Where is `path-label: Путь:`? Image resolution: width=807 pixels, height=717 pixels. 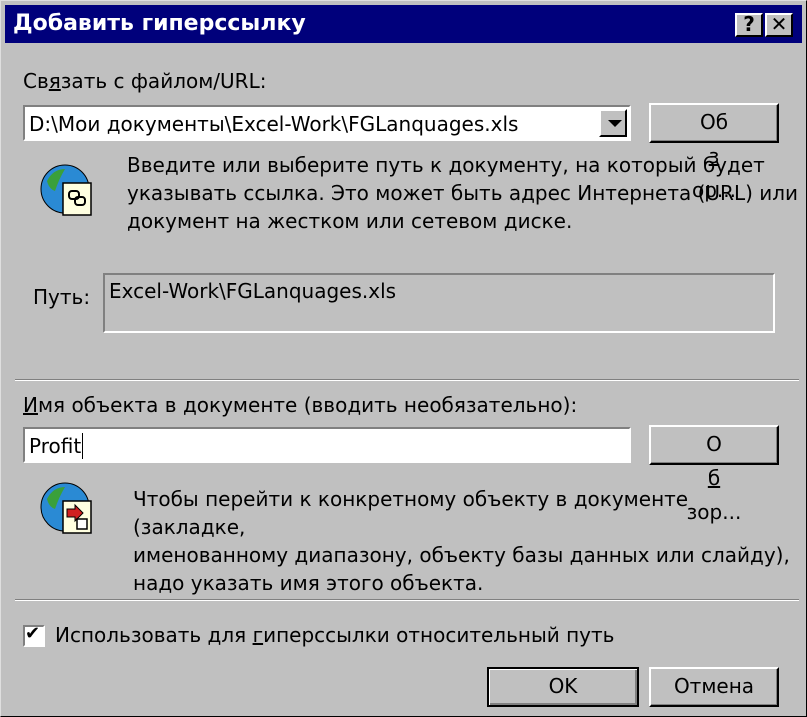
path-label: Путь: is located at coordinates (62, 297).